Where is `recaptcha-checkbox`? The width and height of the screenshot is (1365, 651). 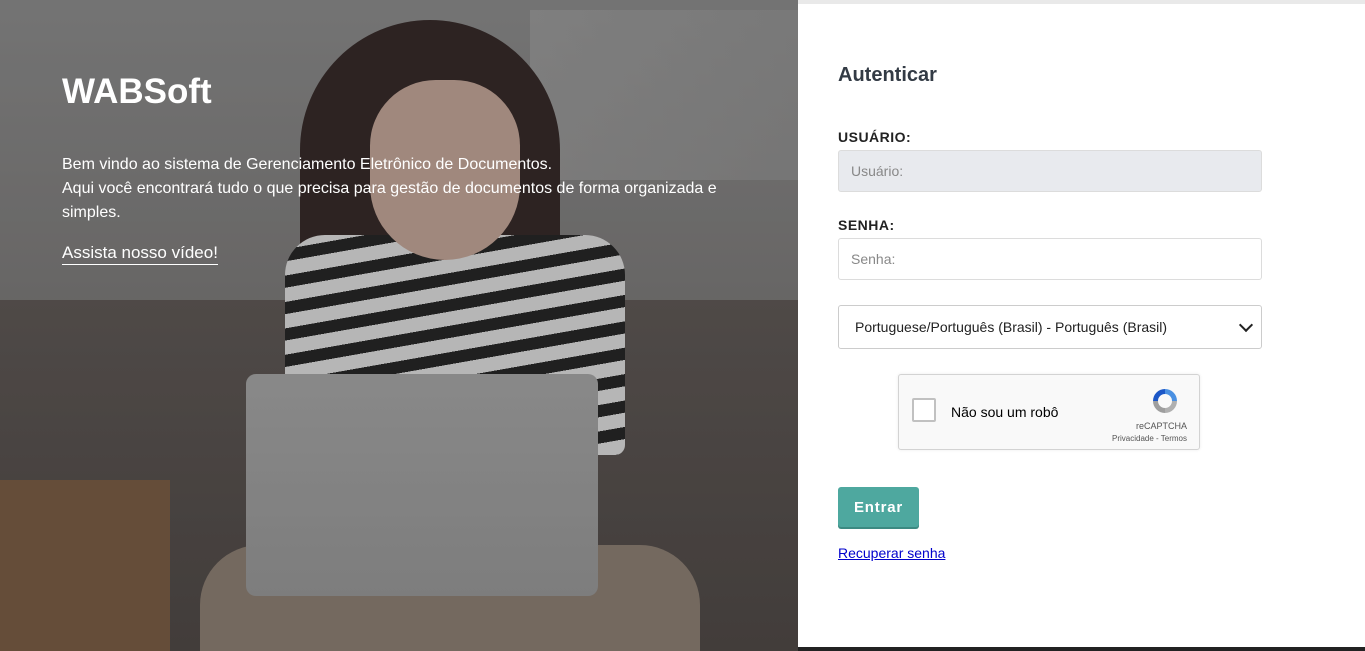
recaptcha-checkbox is located at coordinates (924, 410).